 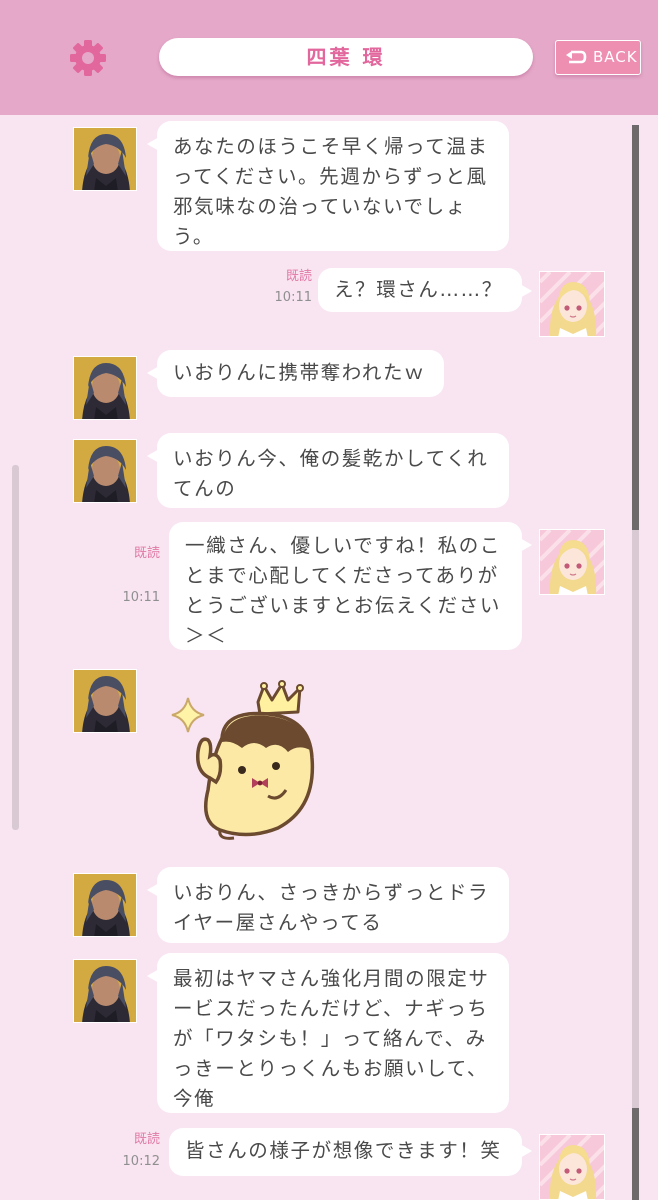 What do you see at coordinates (425, 290) in the screenshot?
I see `message-bubble: え？環さん……？` at bounding box center [425, 290].